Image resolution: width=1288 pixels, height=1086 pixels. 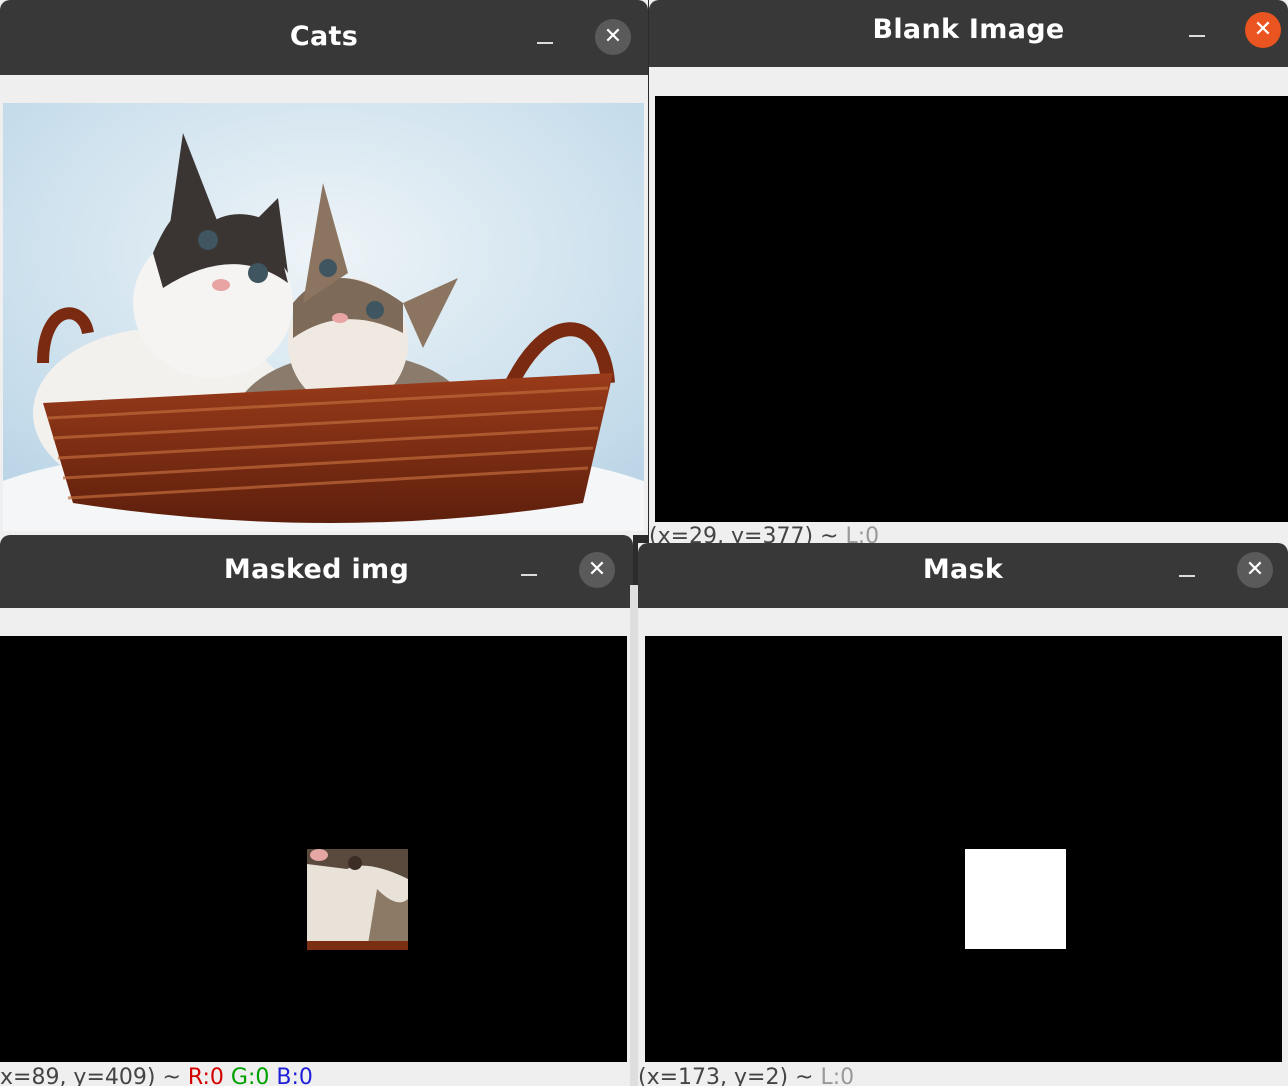 What do you see at coordinates (250, 1076) in the screenshot?
I see `masked-status-g: G:0` at bounding box center [250, 1076].